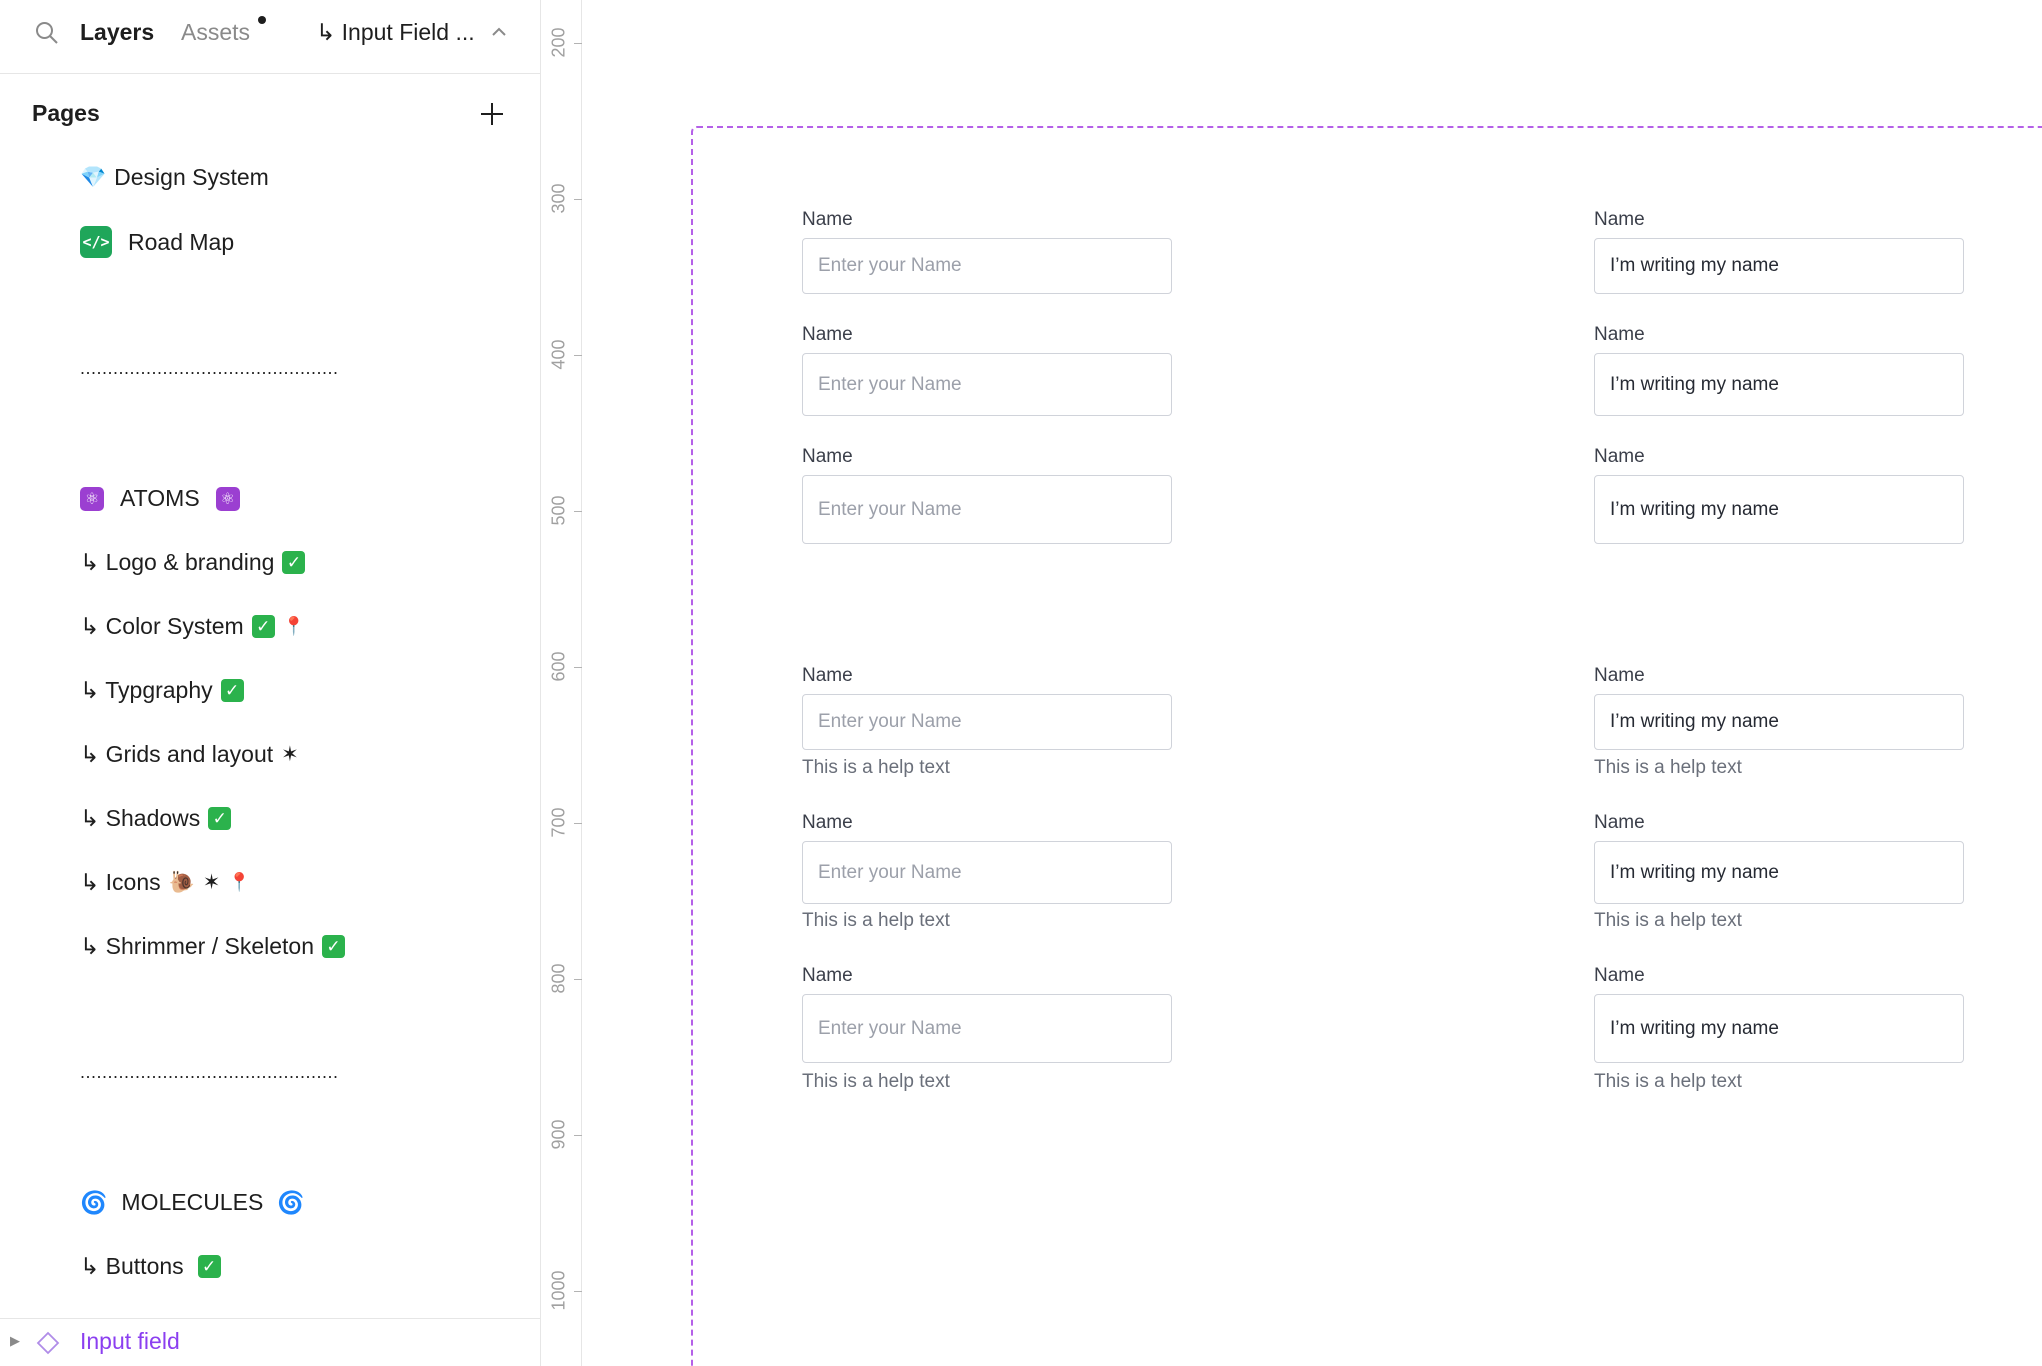  Describe the element at coordinates (117, 32) in the screenshot. I see `tab-layers: Layers` at that location.